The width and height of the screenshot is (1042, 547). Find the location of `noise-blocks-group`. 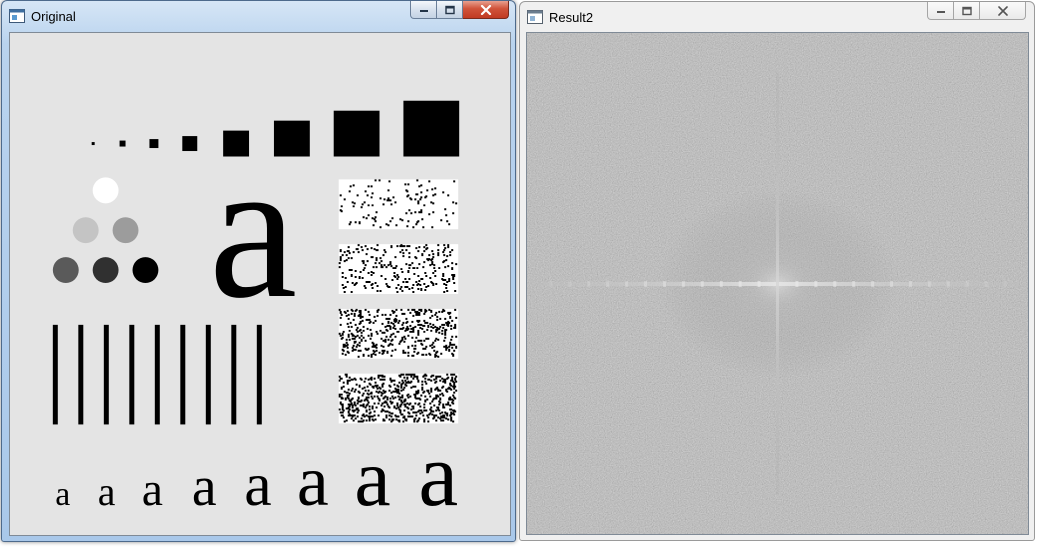

noise-blocks-group is located at coordinates (398, 301).